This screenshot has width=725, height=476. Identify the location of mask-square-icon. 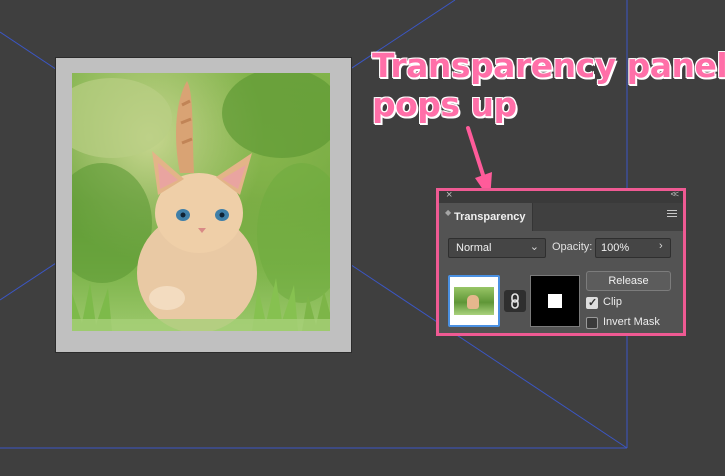
(555, 301).